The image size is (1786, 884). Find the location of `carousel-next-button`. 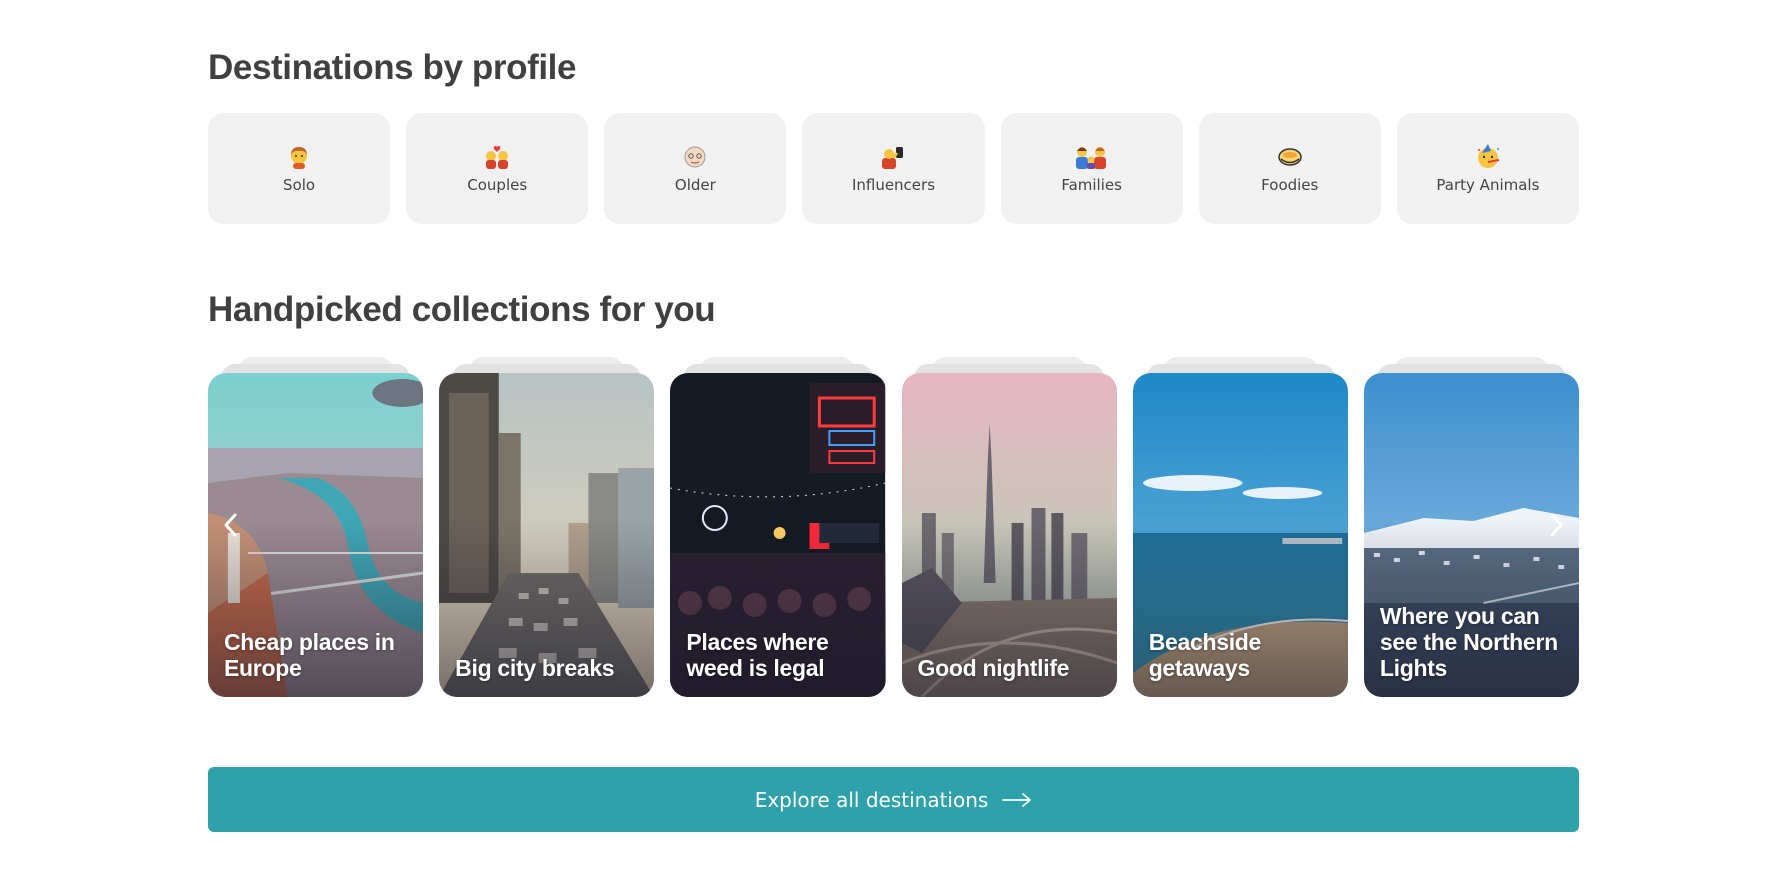

carousel-next-button is located at coordinates (1556, 525).